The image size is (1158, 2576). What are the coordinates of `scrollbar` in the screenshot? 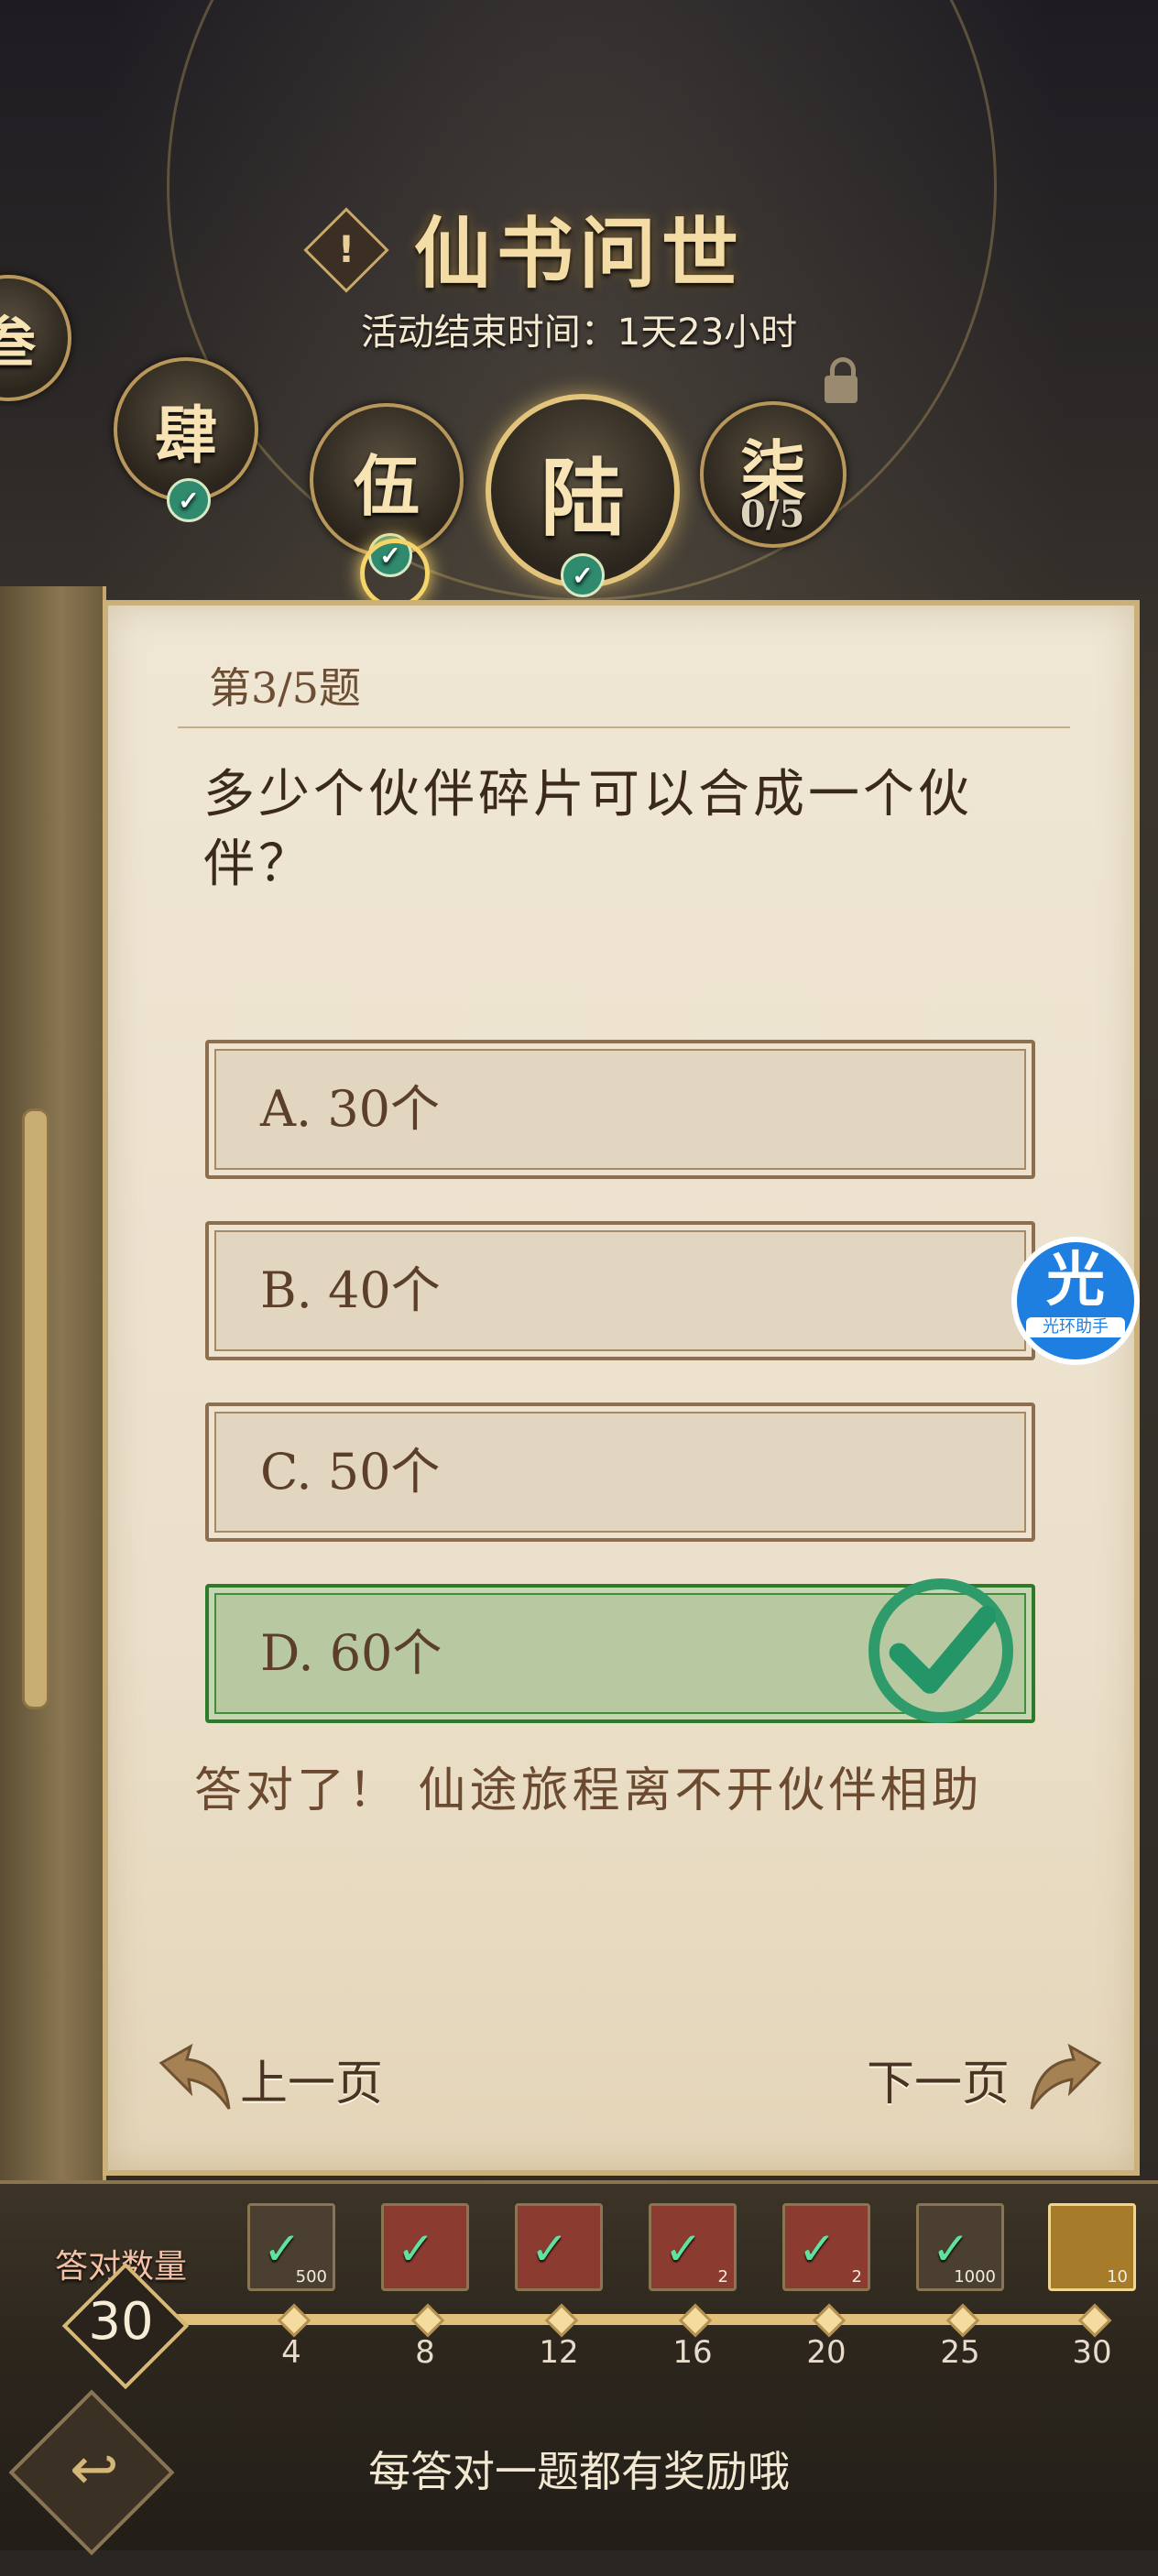 It's located at (35, 1409).